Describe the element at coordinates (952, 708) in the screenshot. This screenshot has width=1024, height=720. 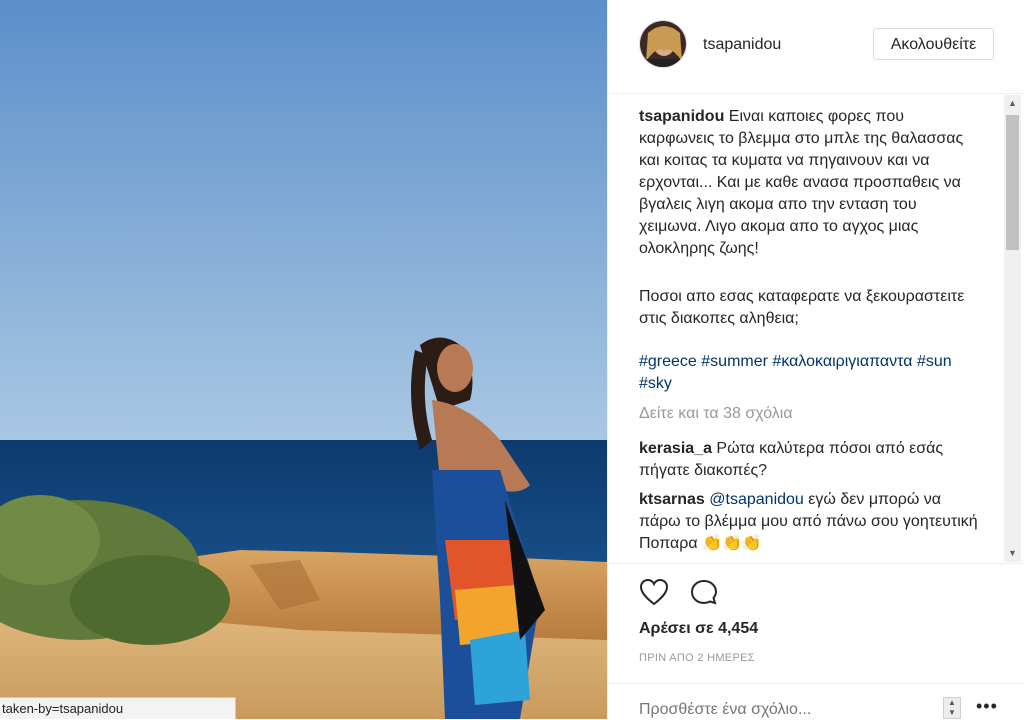
I see `textarea-resize-stepper: ▲ ▼` at that location.